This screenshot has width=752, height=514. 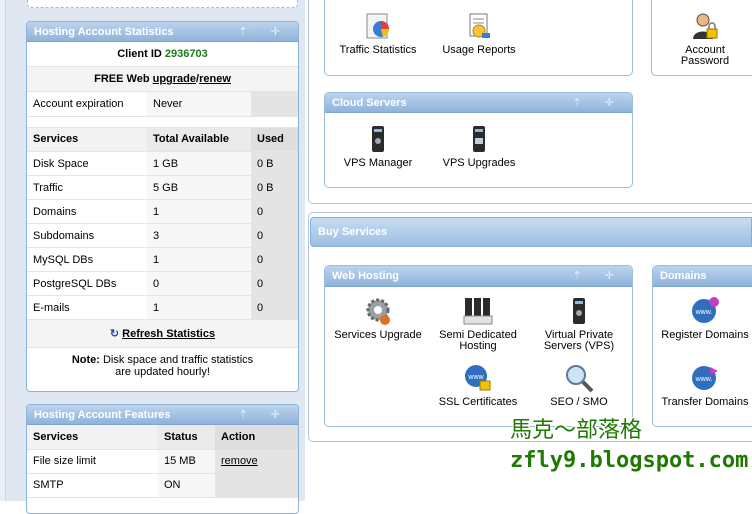 What do you see at coordinates (162, 372) in the screenshot?
I see `note-line2: are updated hourly!` at bounding box center [162, 372].